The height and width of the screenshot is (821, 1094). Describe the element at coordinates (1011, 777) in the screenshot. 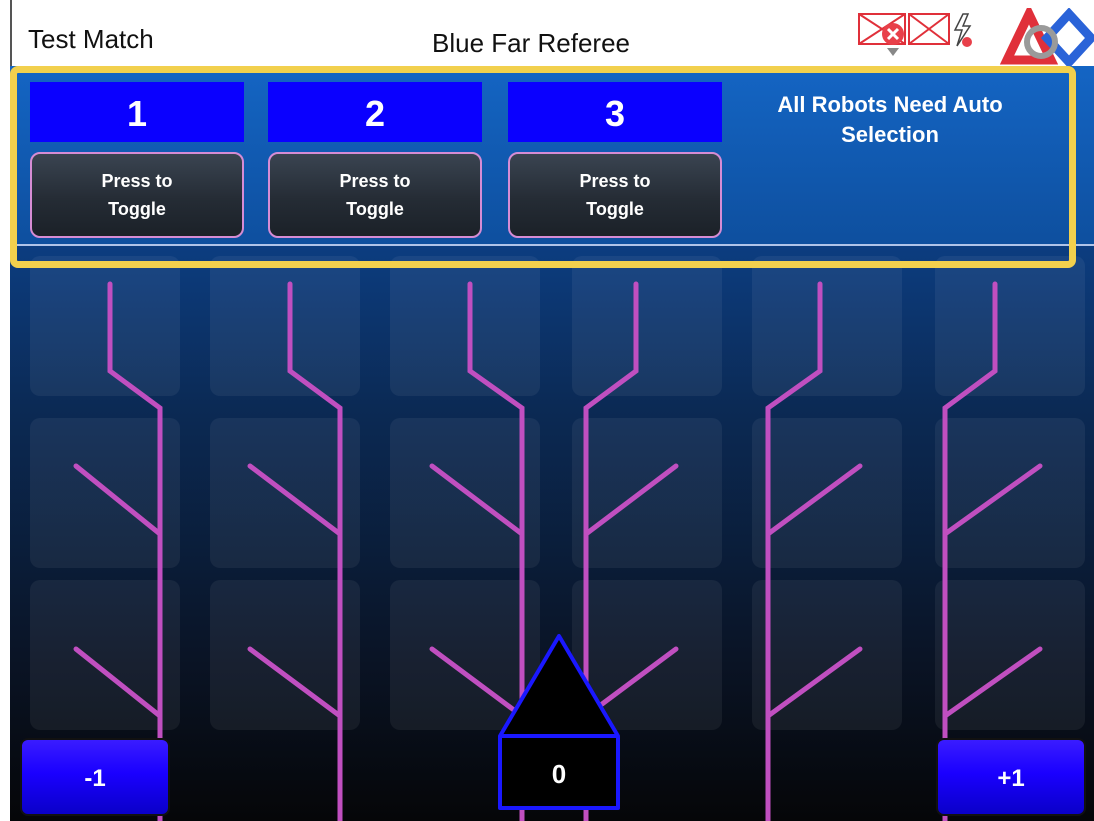

I see `increment-button: +1` at that location.